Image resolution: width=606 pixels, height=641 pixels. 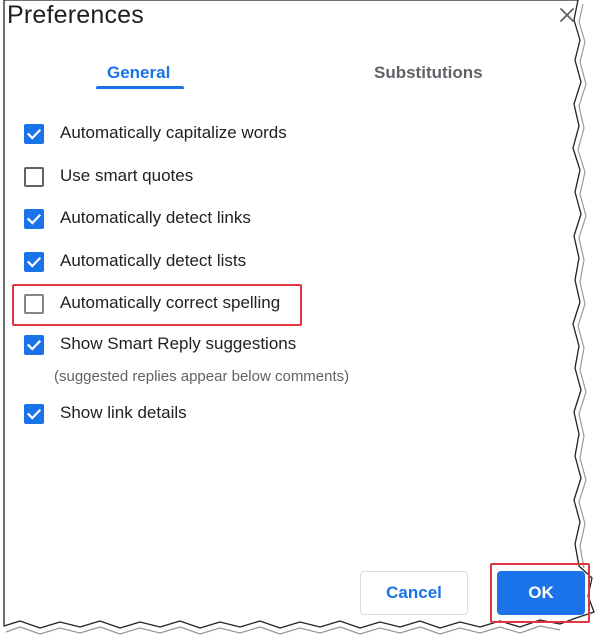 What do you see at coordinates (414, 593) in the screenshot?
I see `cancel-button: Cancel` at bounding box center [414, 593].